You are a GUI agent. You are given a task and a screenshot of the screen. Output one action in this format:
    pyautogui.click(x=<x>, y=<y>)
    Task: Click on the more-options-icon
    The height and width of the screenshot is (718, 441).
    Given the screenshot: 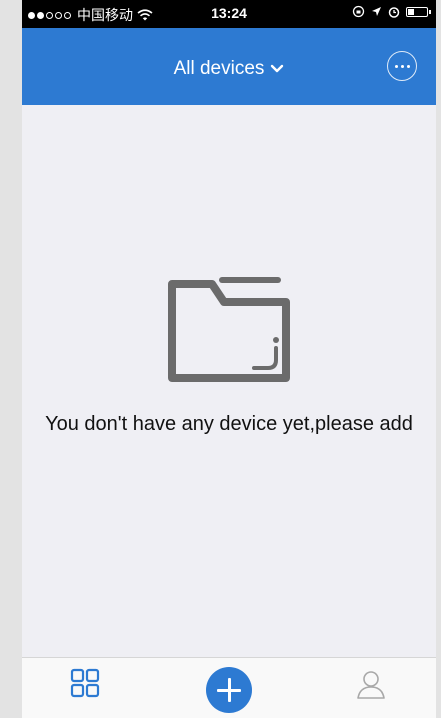 What is the action you would take?
    pyautogui.click(x=402, y=66)
    